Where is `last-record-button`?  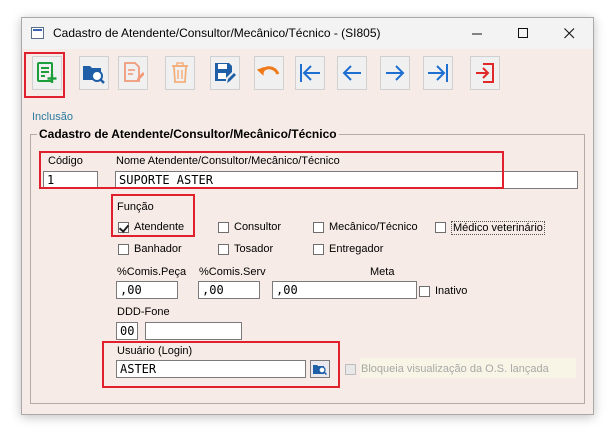 last-record-button is located at coordinates (438, 73).